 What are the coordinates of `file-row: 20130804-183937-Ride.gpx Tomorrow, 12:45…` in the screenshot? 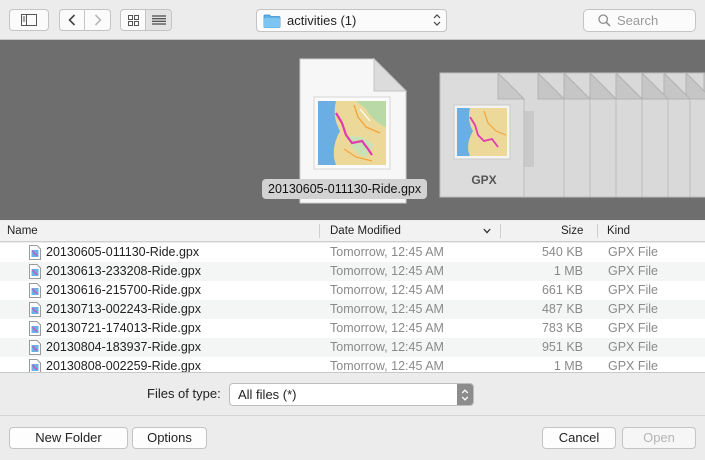 It's located at (352, 347).